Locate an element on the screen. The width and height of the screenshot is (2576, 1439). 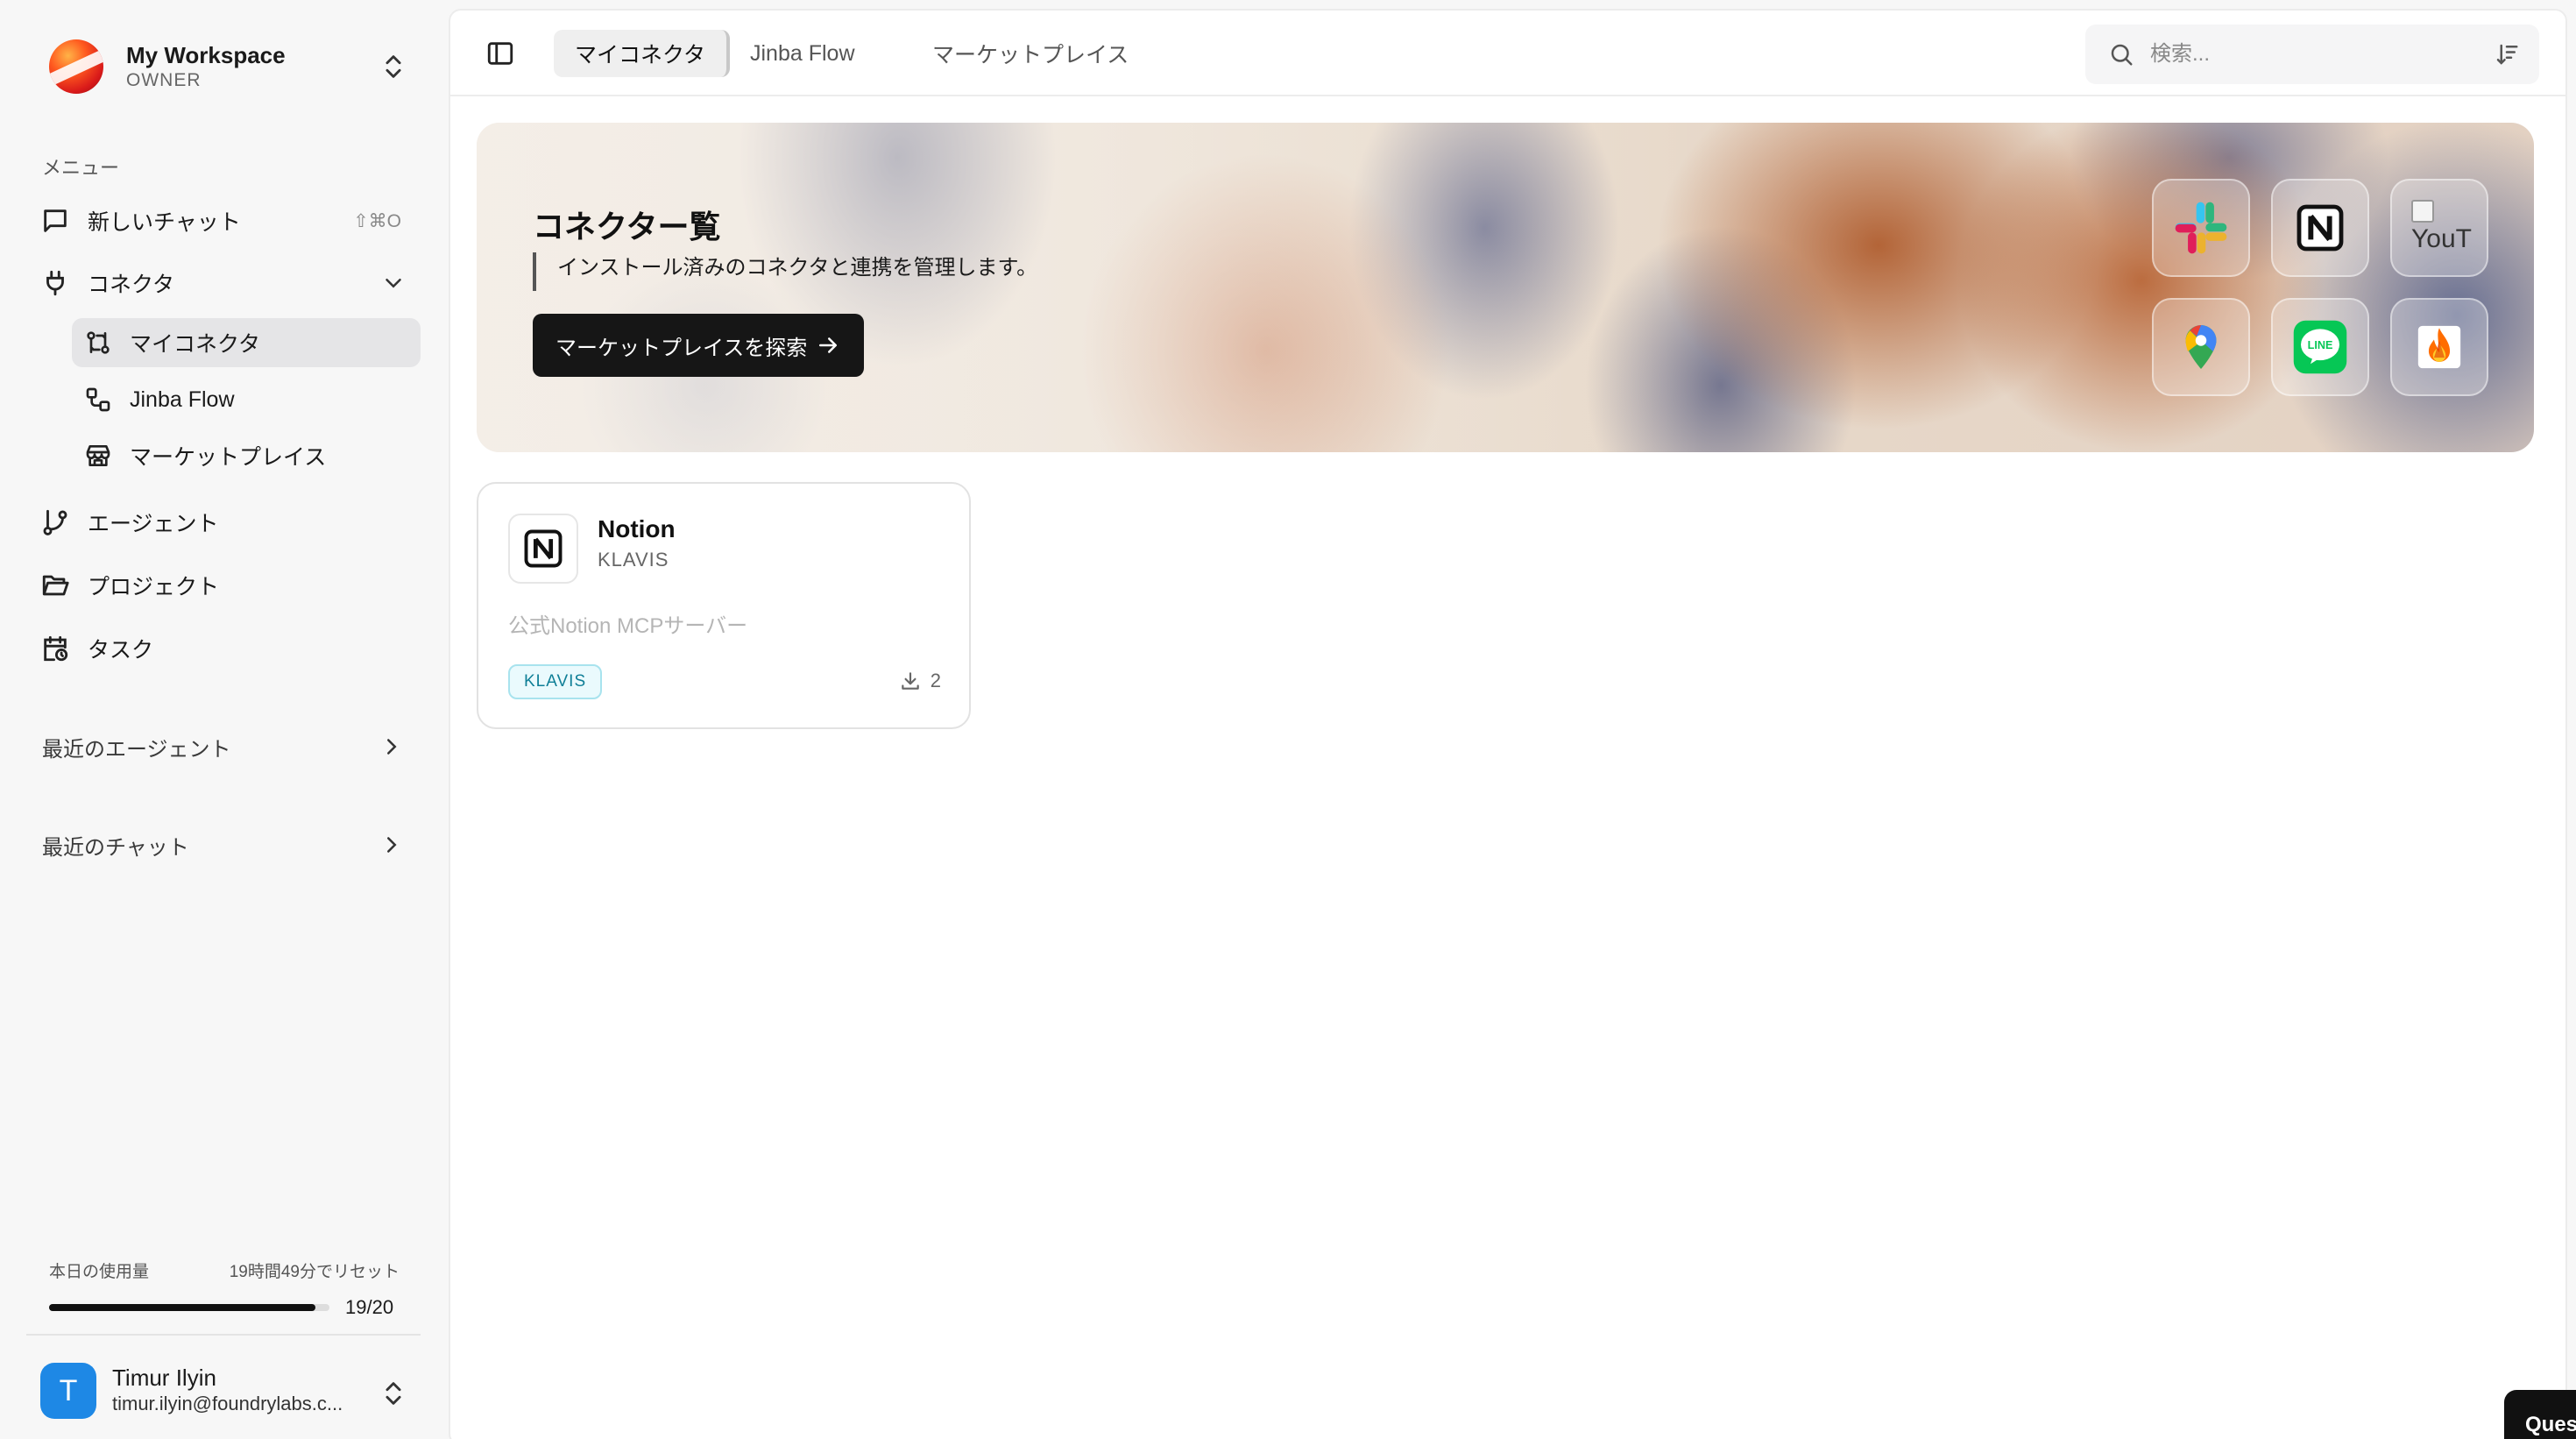
app-tile-firebase is located at coordinates (2439, 347).